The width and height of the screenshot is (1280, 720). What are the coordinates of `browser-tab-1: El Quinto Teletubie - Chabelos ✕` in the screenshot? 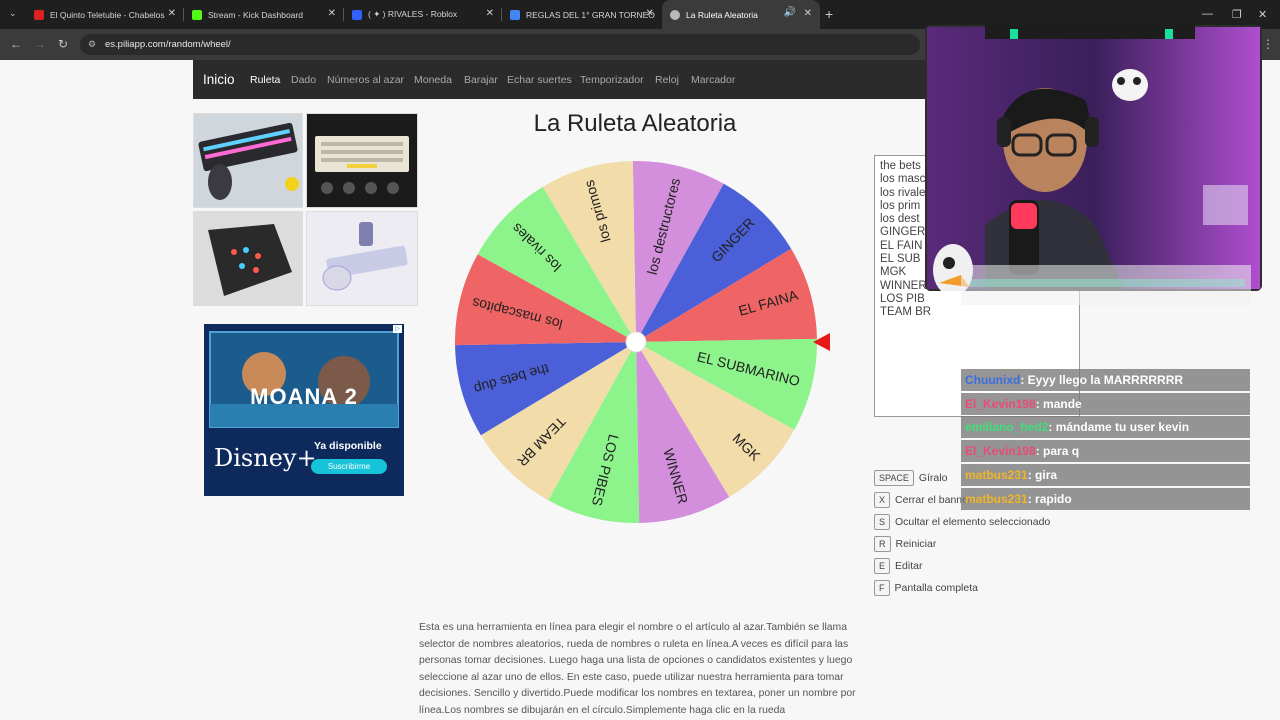 It's located at (105, 14).